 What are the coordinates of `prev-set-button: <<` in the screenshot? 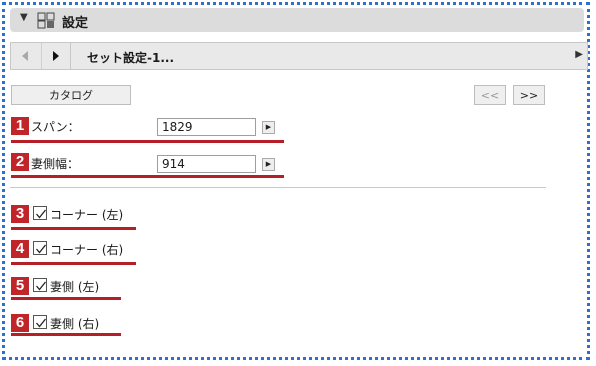 It's located at (490, 95).